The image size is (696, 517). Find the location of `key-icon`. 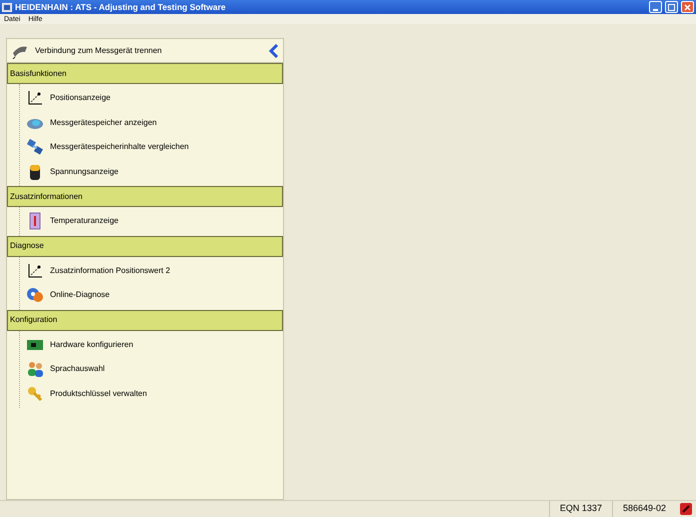

key-icon is located at coordinates (35, 393).